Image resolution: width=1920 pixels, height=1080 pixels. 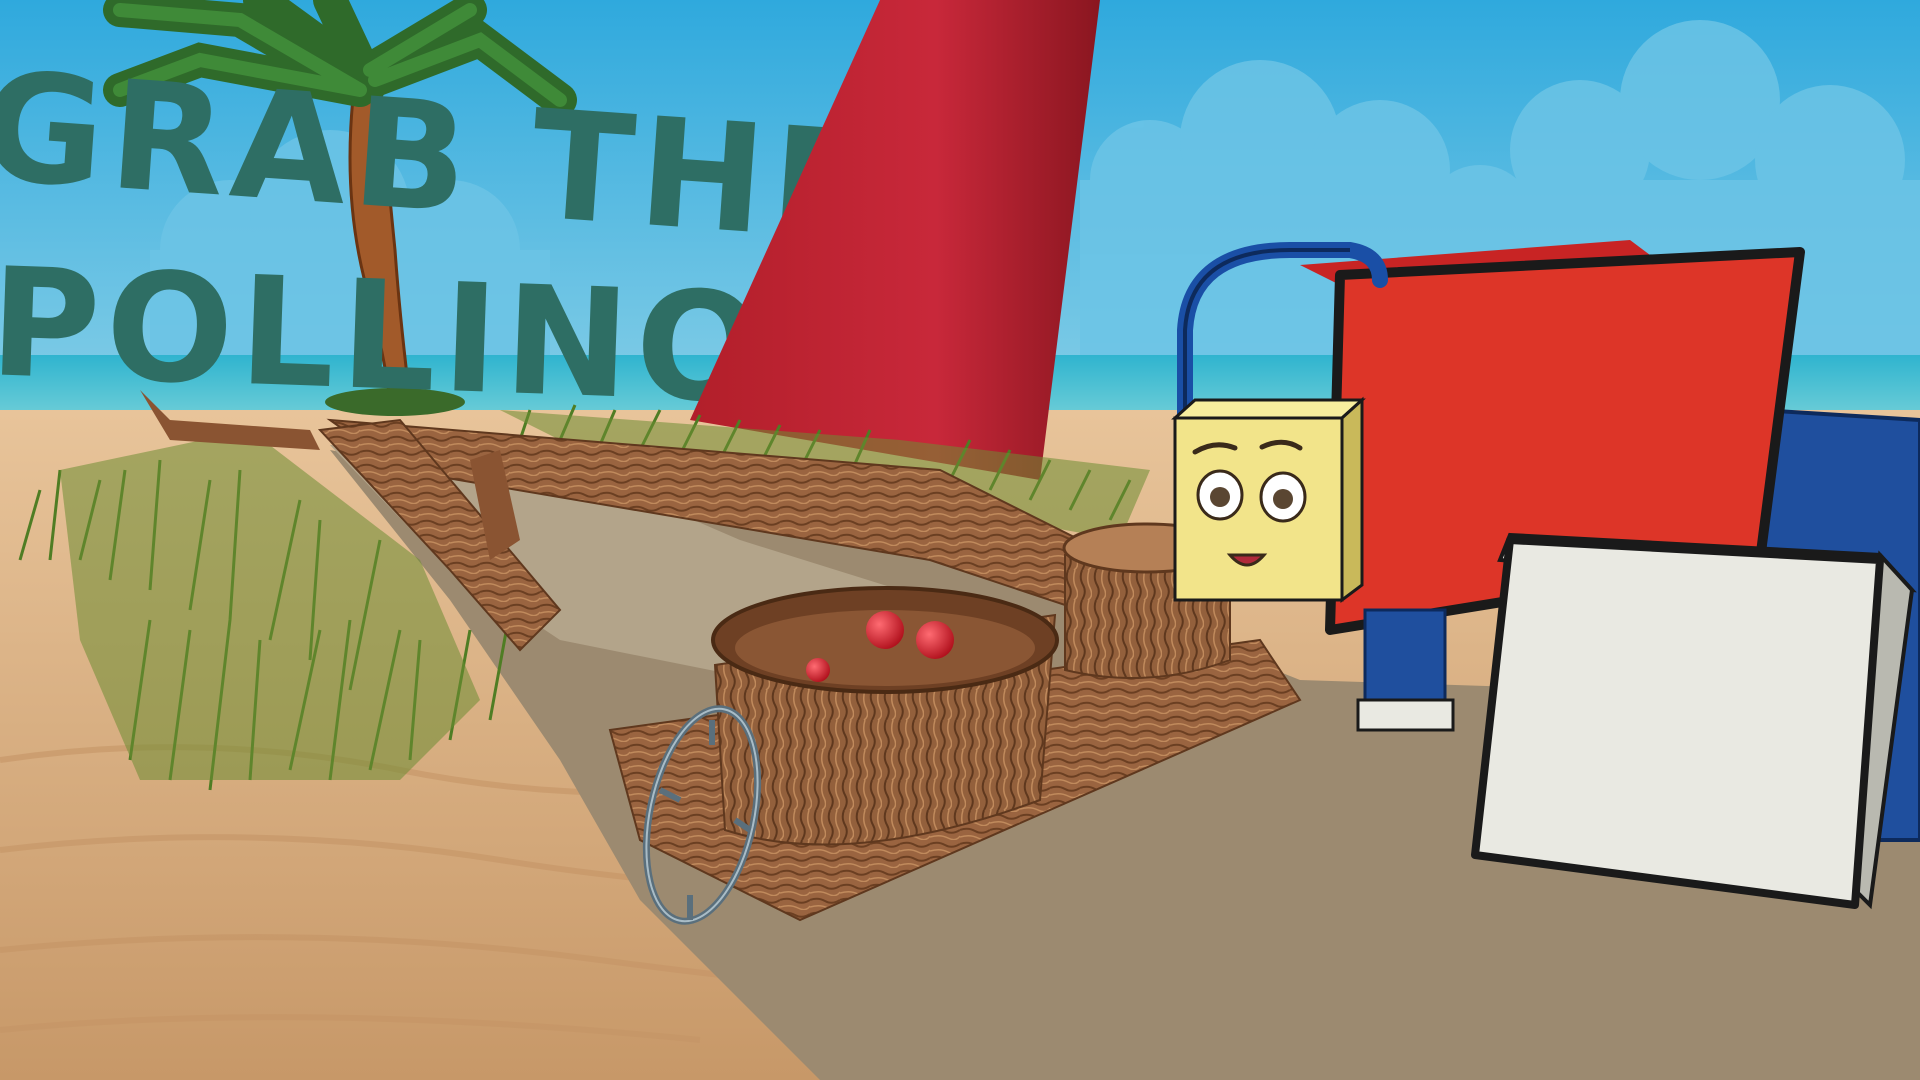 What do you see at coordinates (1694, 721) in the screenshot?
I see `white-block` at bounding box center [1694, 721].